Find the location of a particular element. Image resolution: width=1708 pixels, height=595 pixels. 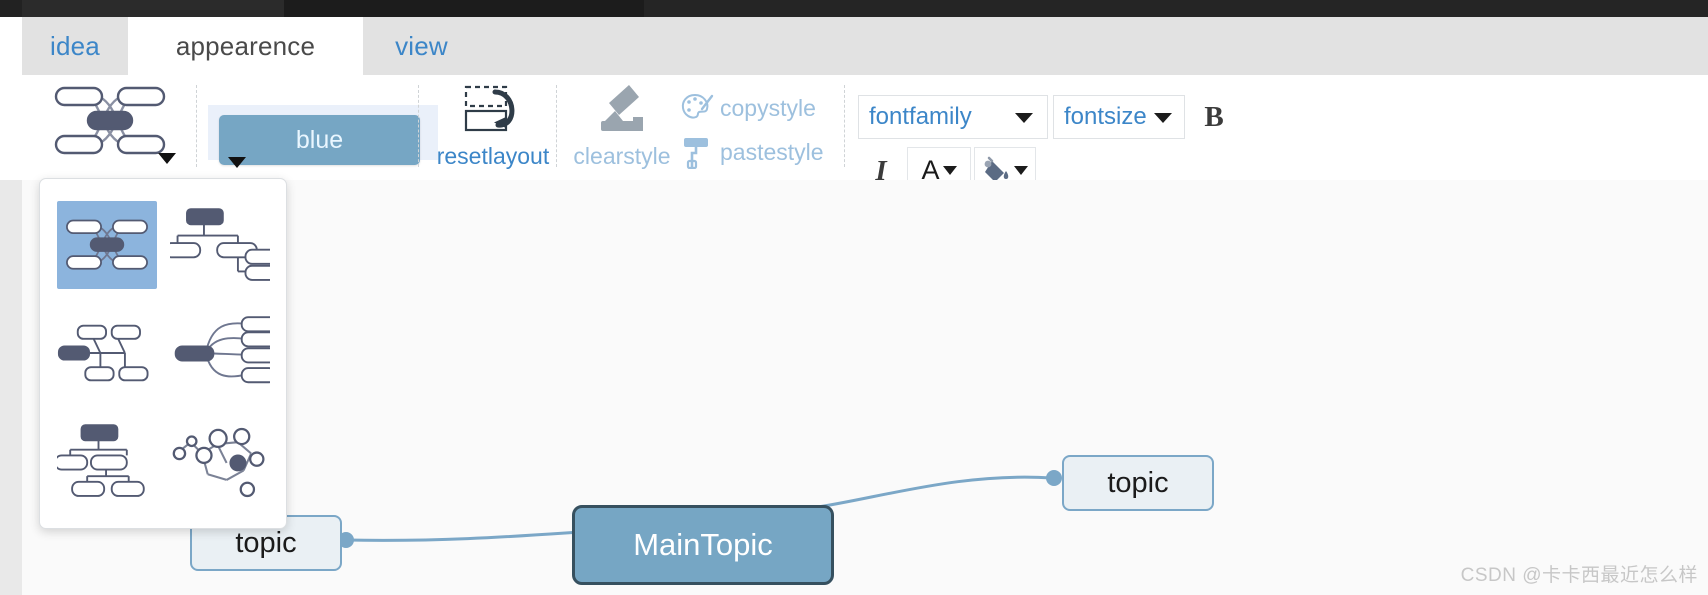

chrome-segment-right is located at coordinates (1176, 8).